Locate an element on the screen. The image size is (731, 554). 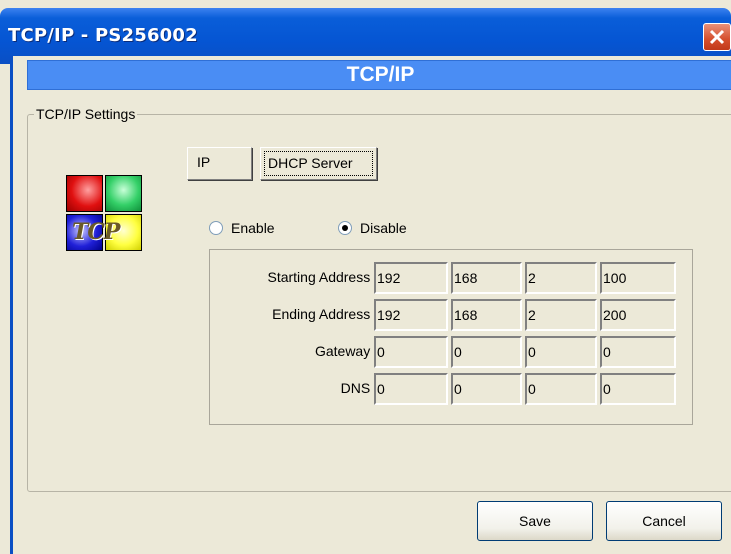
tab-dhcp-server: DHCP Server is located at coordinates (318, 163).